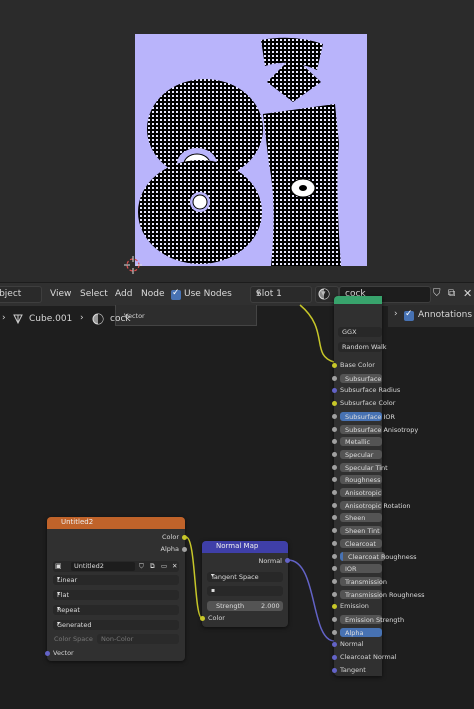 The image size is (474, 709). What do you see at coordinates (169, 549) in the screenshot?
I see `output-alpha-label: Alpha` at bounding box center [169, 549].